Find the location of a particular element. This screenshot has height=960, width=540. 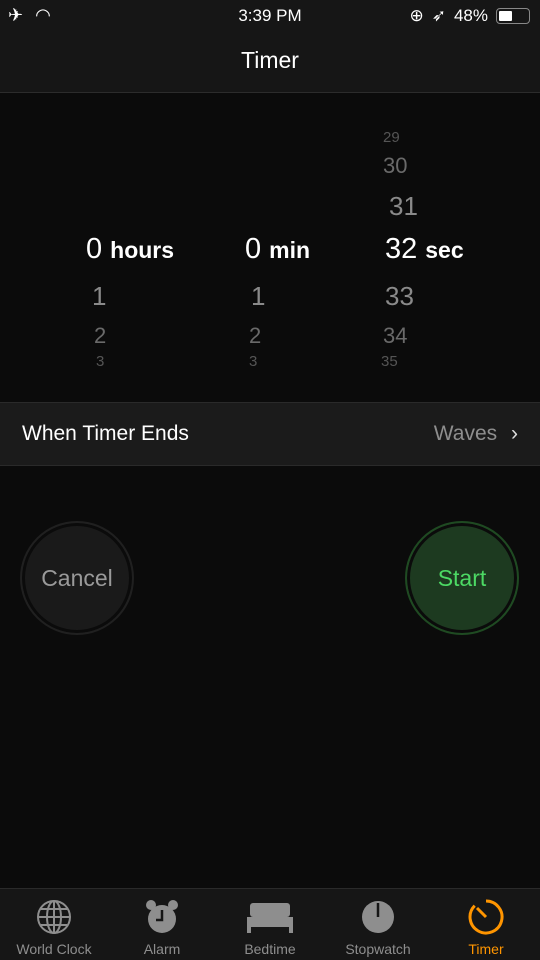

sound-value: Waves is located at coordinates (465, 433).